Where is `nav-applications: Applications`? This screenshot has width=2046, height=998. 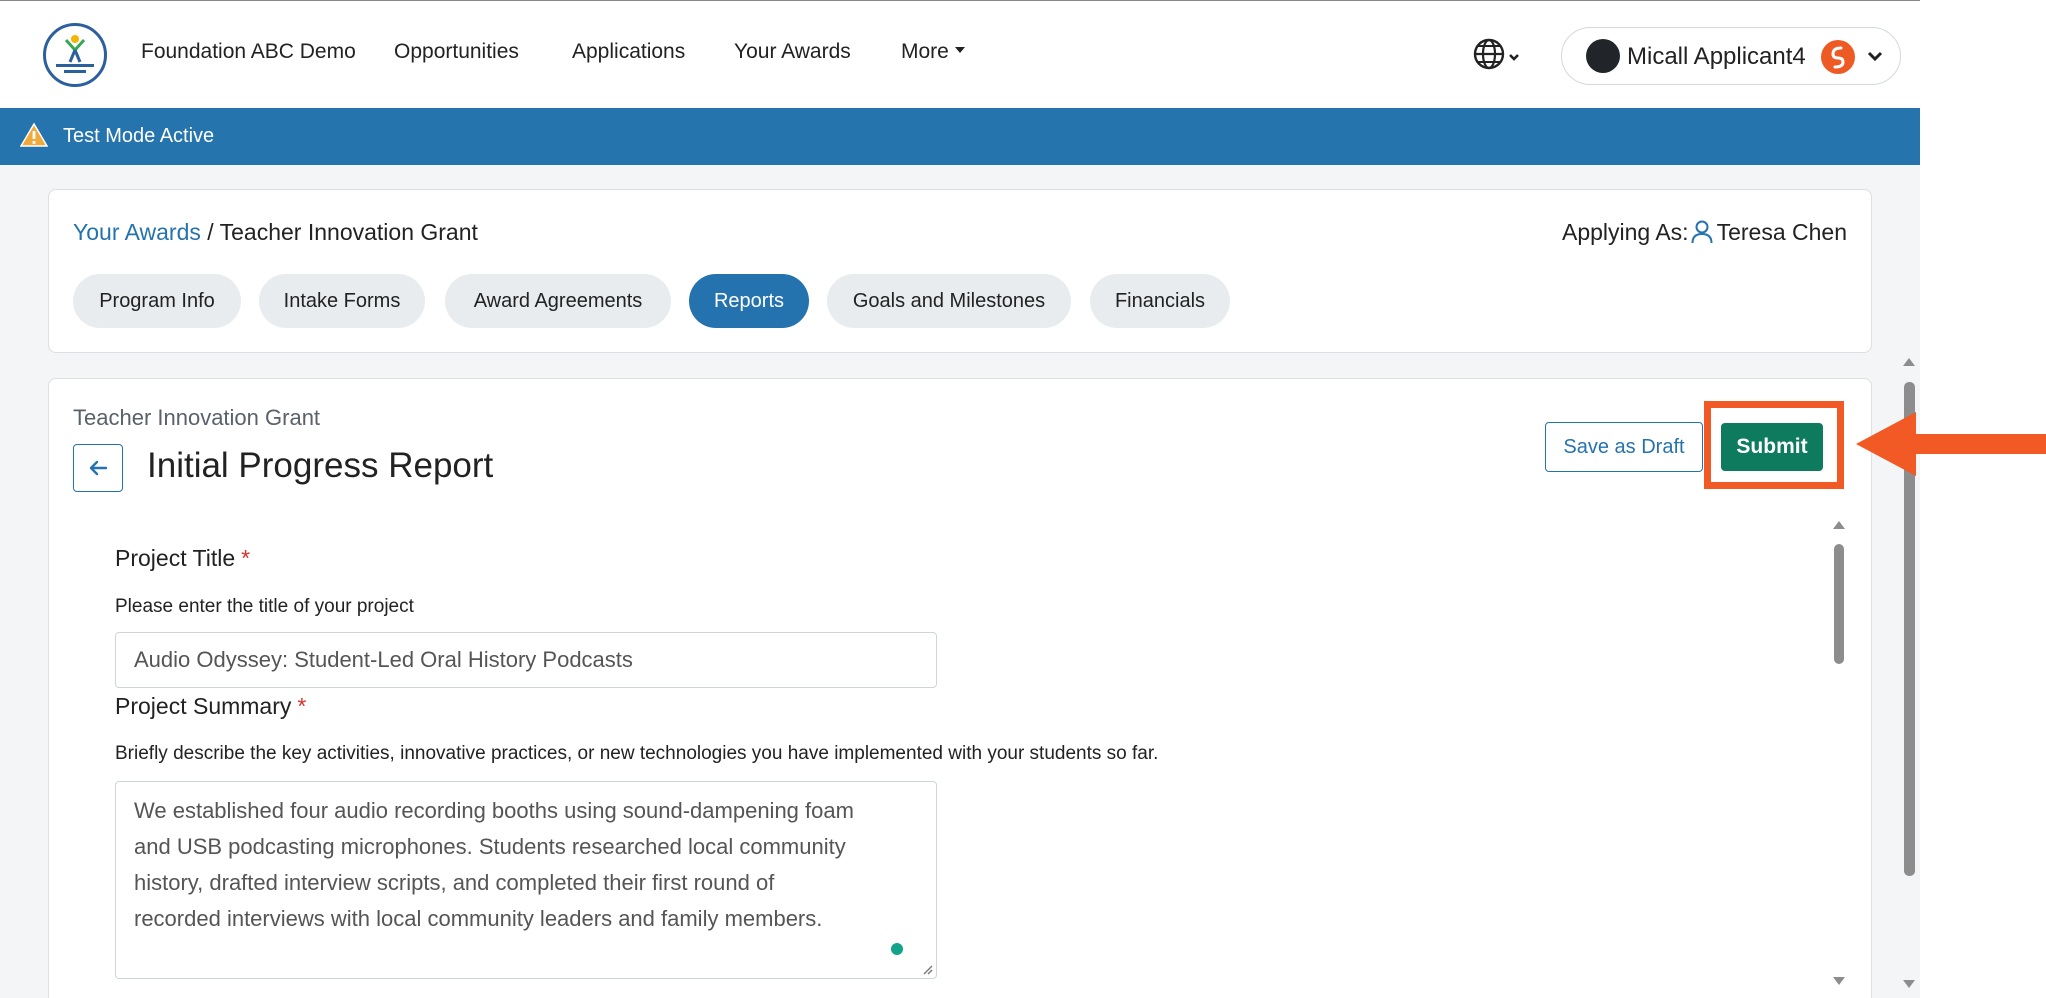 nav-applications: Applications is located at coordinates (628, 52).